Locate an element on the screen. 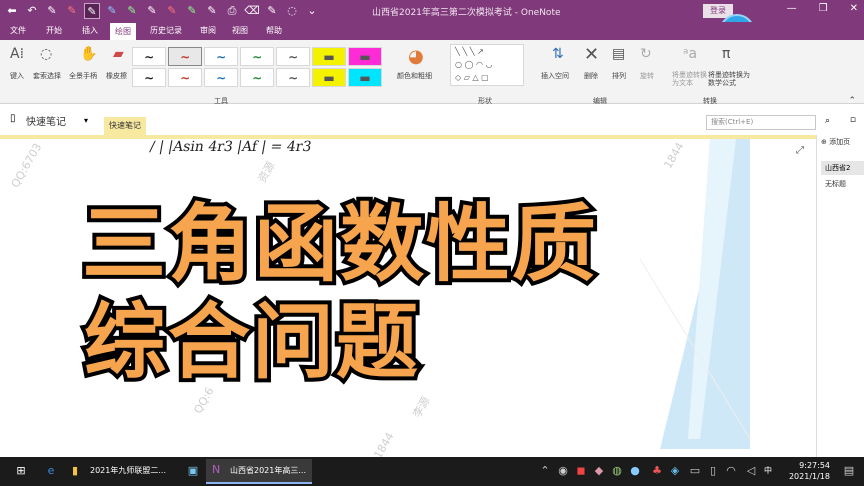 This screenshot has width=864, height=486. colors-label: 颜色和粗细 is located at coordinates (414, 76).